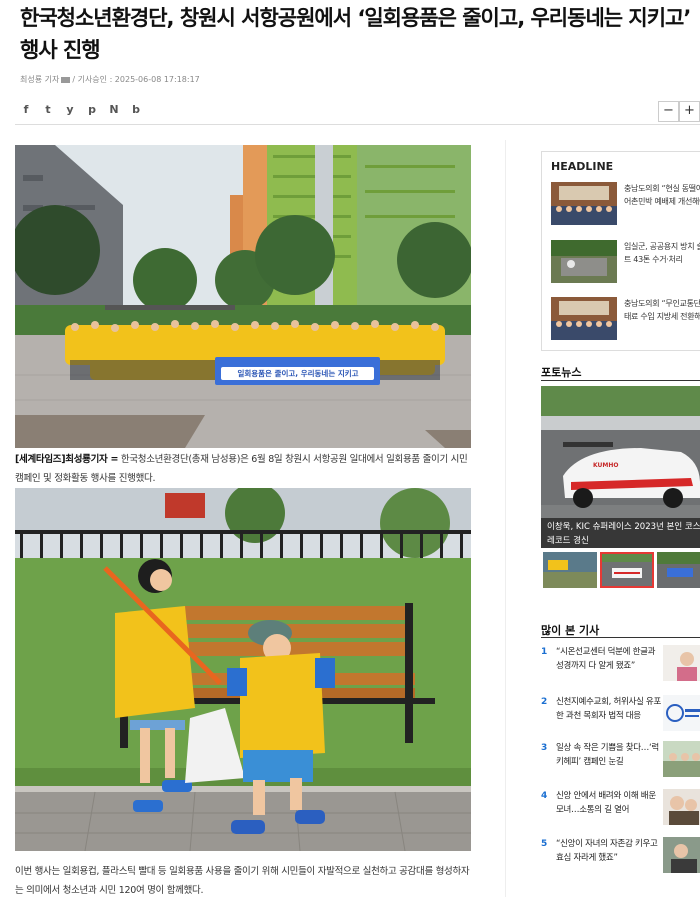  I want to click on rank-number: 5, so click(544, 844).